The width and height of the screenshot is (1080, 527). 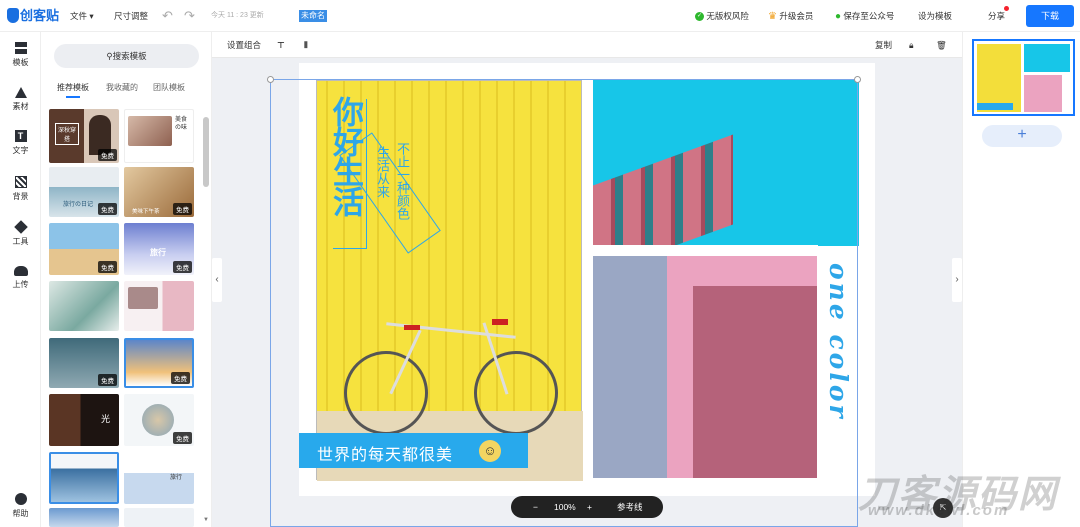 I want to click on zoom-in-button: +, so click(x=589, y=507).